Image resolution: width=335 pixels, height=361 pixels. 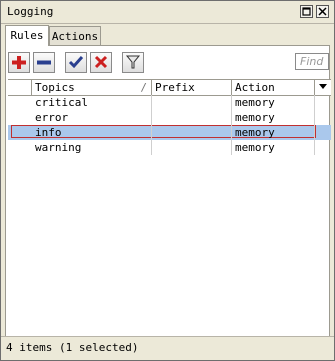 I want to click on close-button, so click(x=322, y=11).